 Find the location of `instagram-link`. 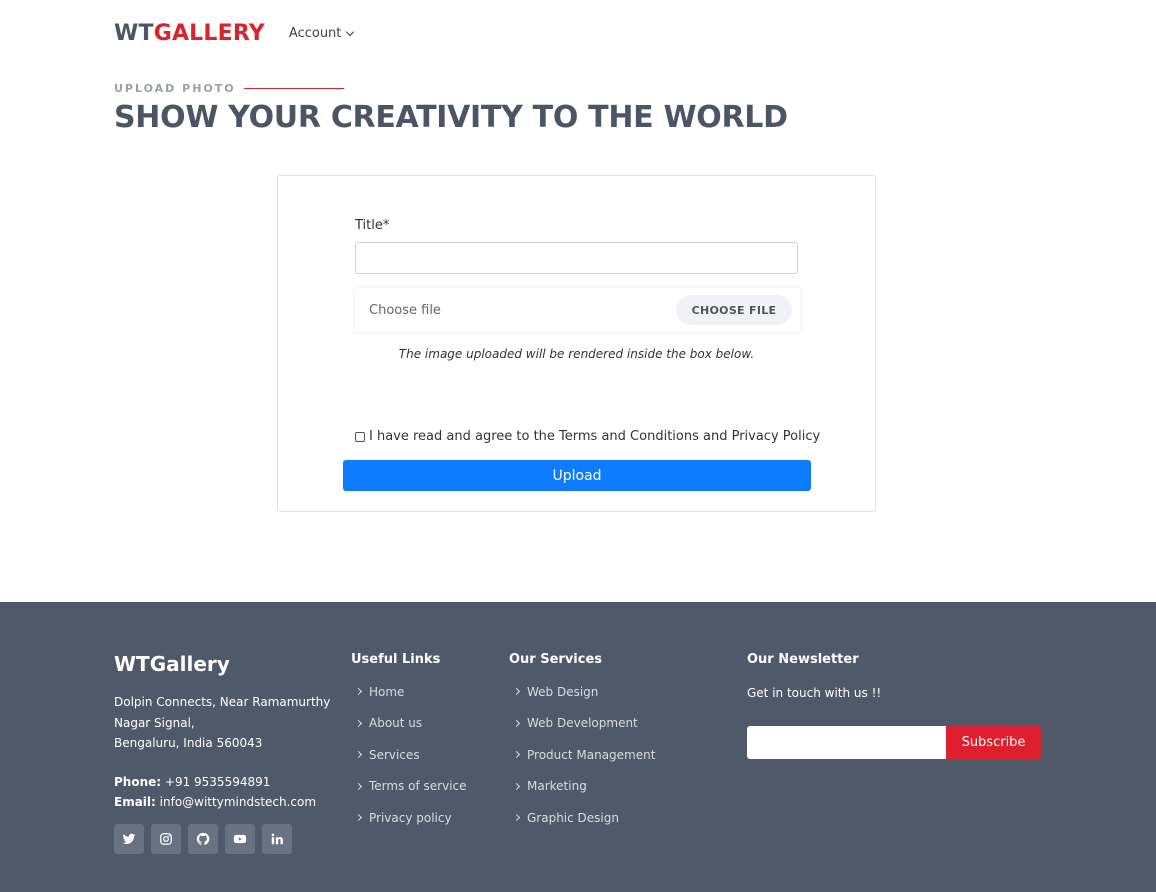

instagram-link is located at coordinates (166, 839).